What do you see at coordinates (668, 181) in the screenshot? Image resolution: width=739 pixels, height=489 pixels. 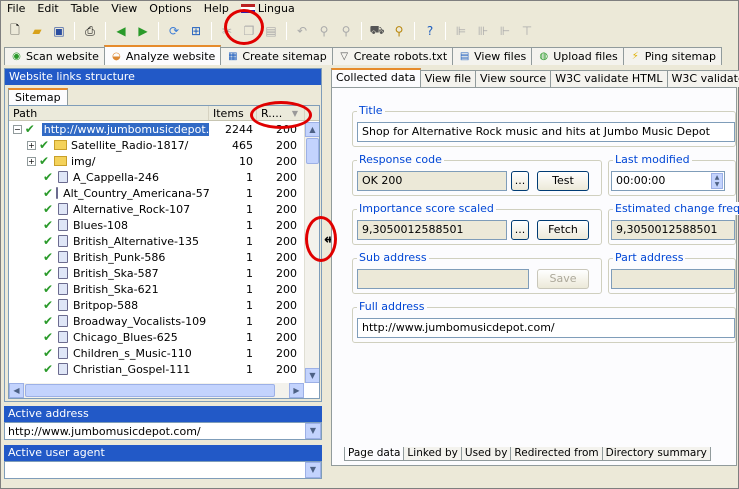 I see `last-modified-field: 00:00:00` at bounding box center [668, 181].